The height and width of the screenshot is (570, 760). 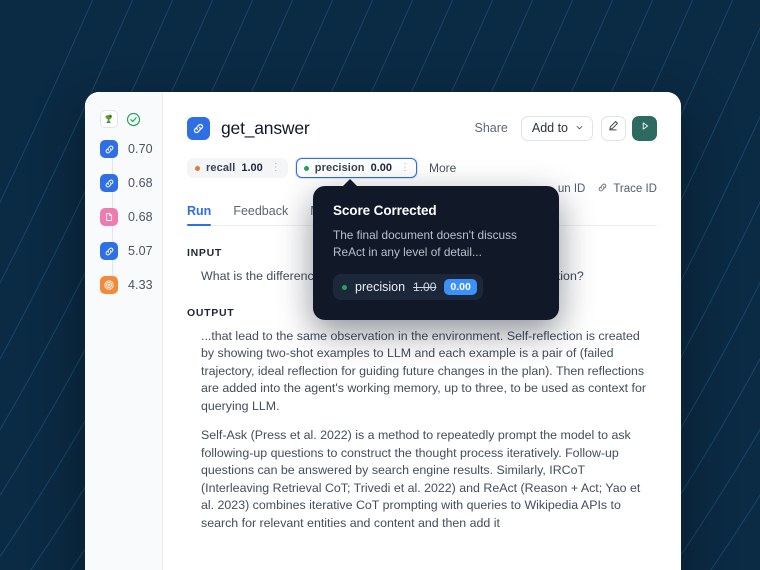 I want to click on chevron-down-icon, so click(x=579, y=128).